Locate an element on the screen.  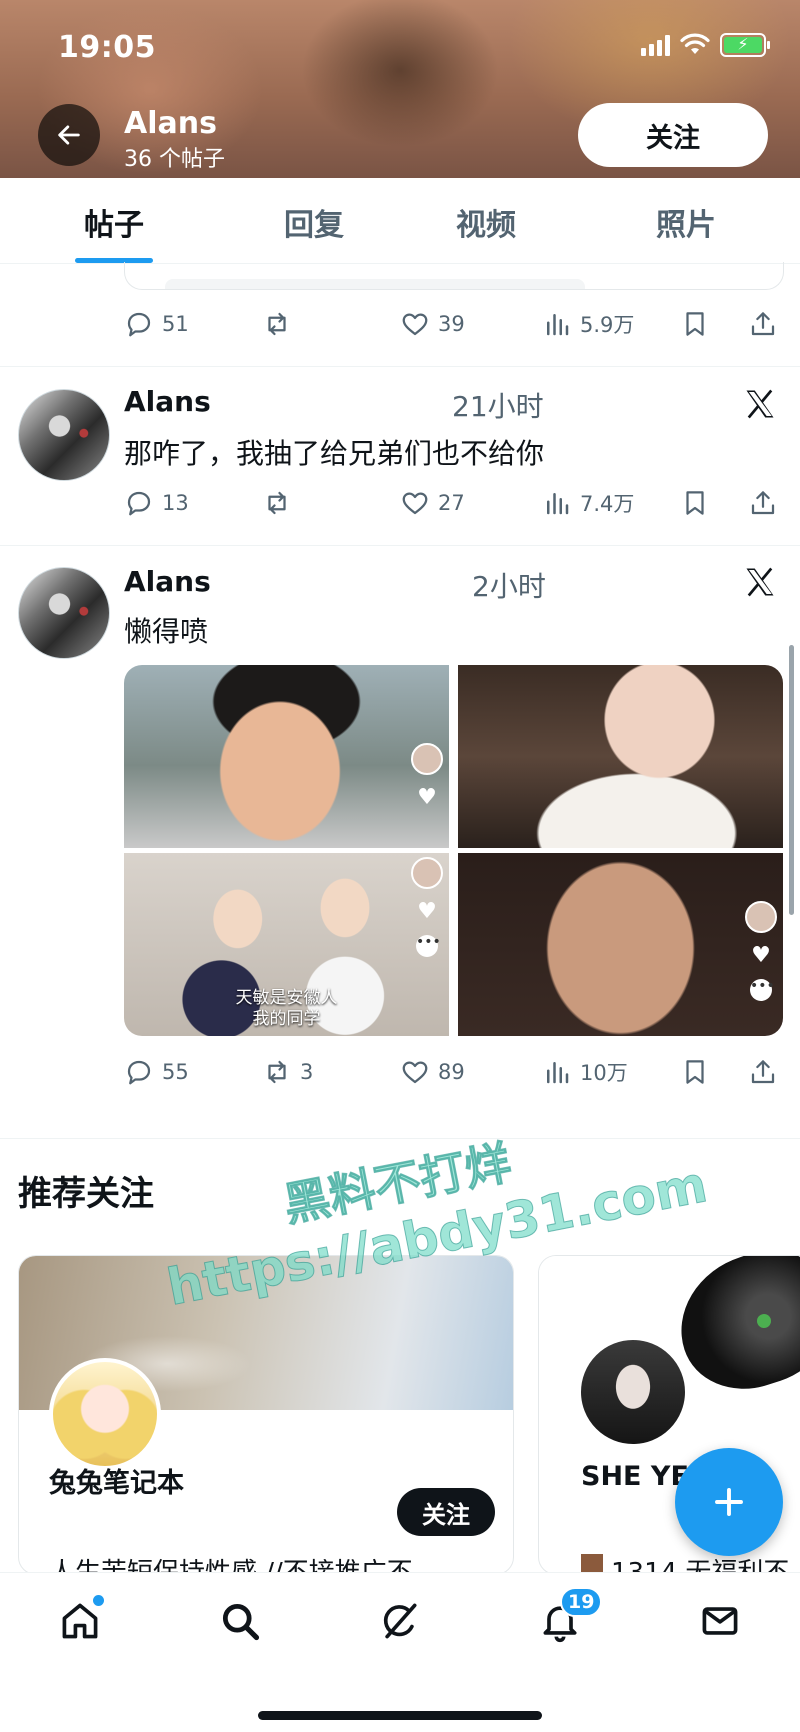
post-actions: 55 3 89 10万 is located at coordinates (454, 1072).